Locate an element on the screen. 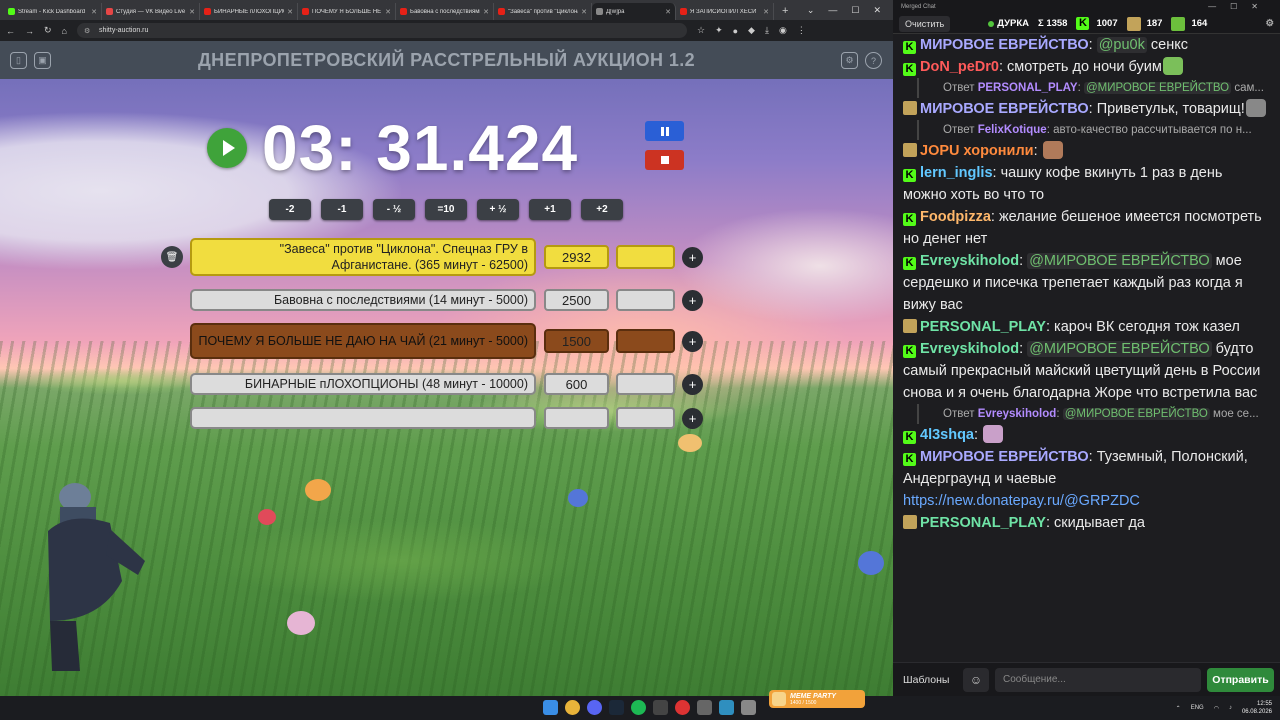 The width and height of the screenshot is (1280, 720). profile-icon: ◉ is located at coordinates (783, 30).